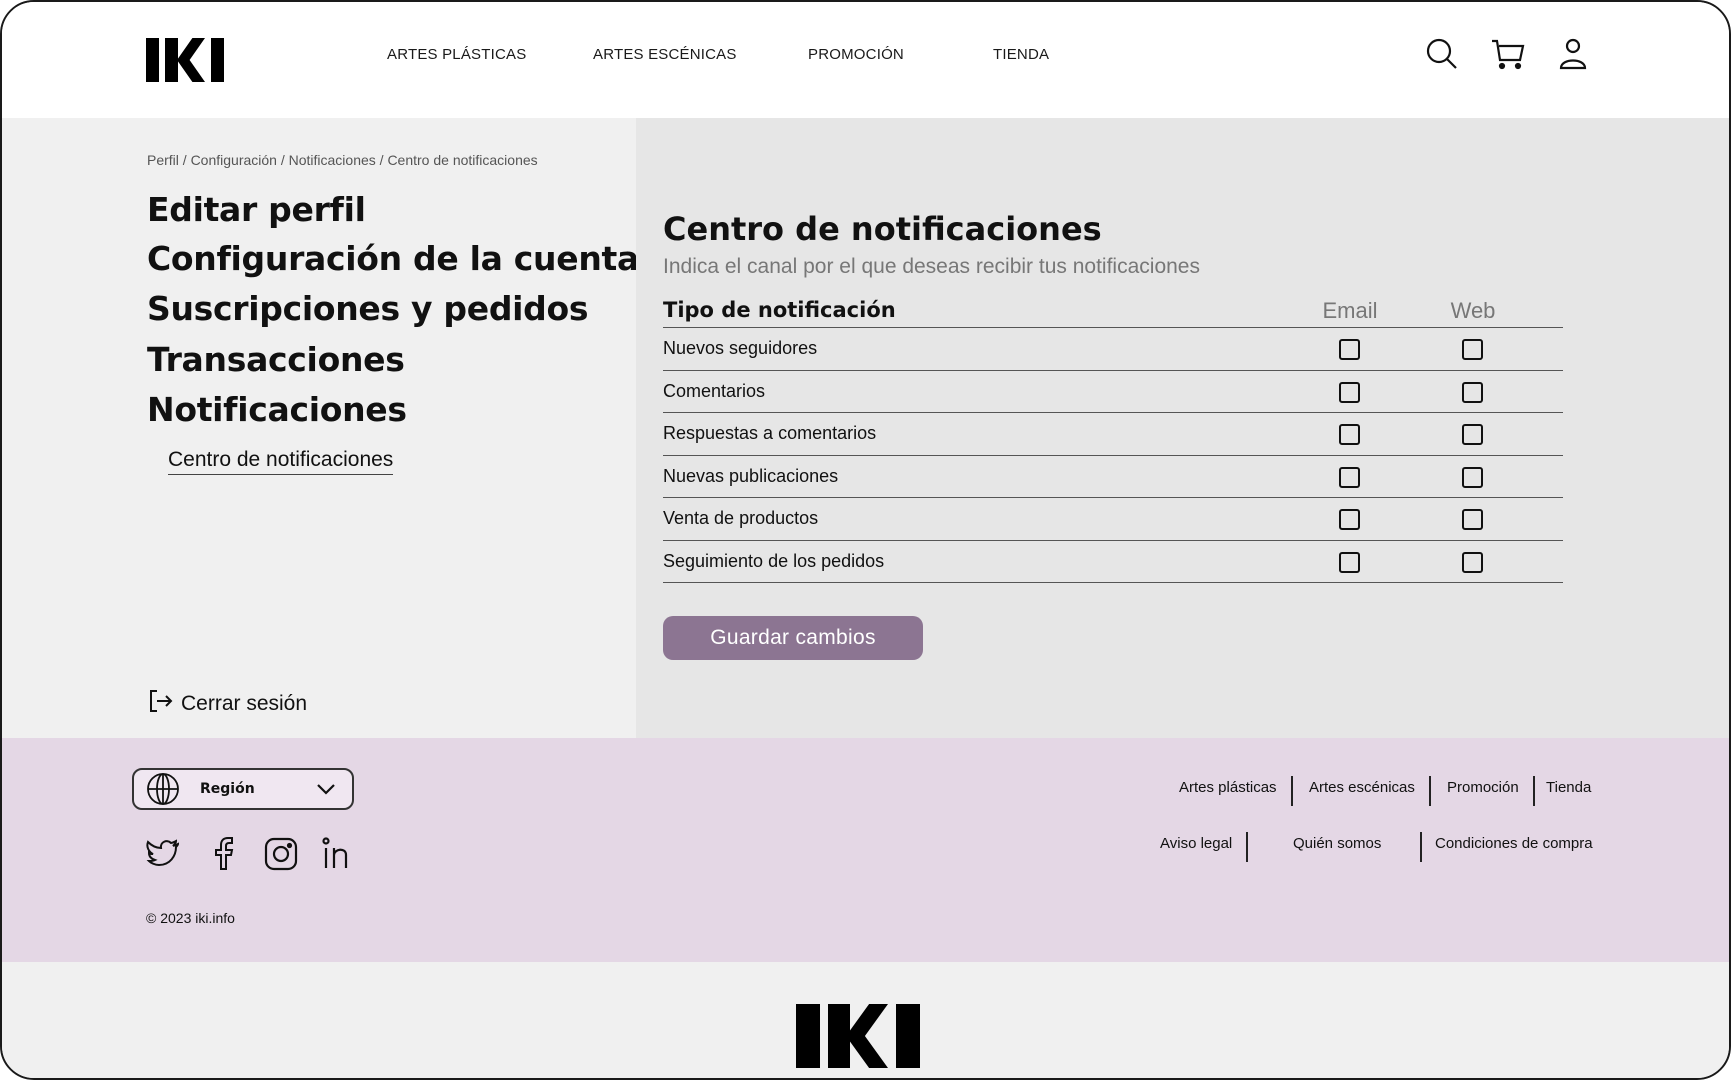 The image size is (1731, 1080). Describe the element at coordinates (1514, 843) in the screenshot. I see `footer-link-condiciones: Condiciones de compra` at that location.